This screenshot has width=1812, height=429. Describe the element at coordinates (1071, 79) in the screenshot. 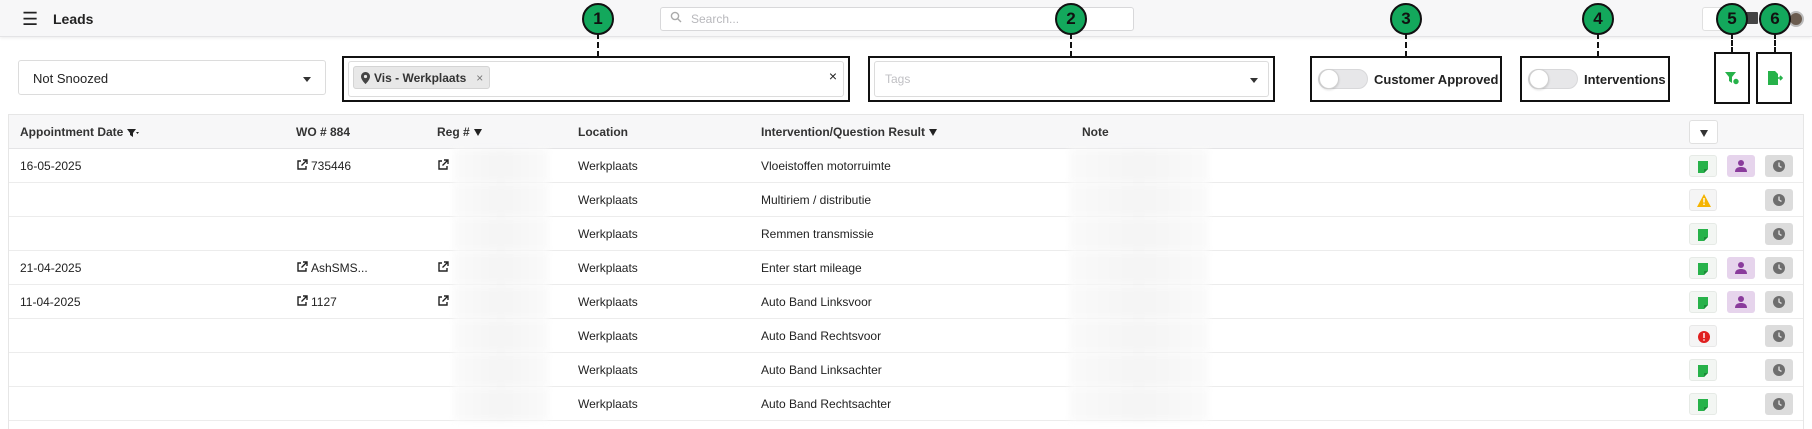

I see `tags-dropdown: Tags` at that location.